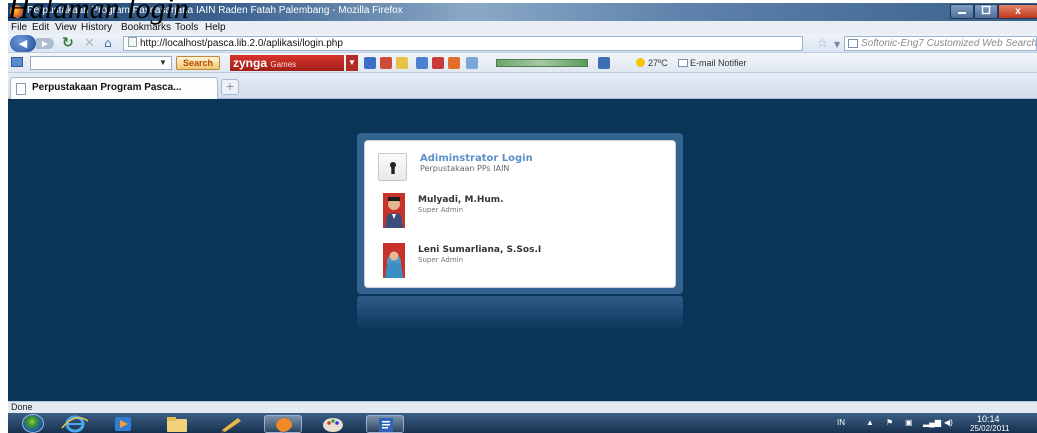 The image size is (1037, 433). I want to click on zynga-button: zynga Games, so click(287, 63).